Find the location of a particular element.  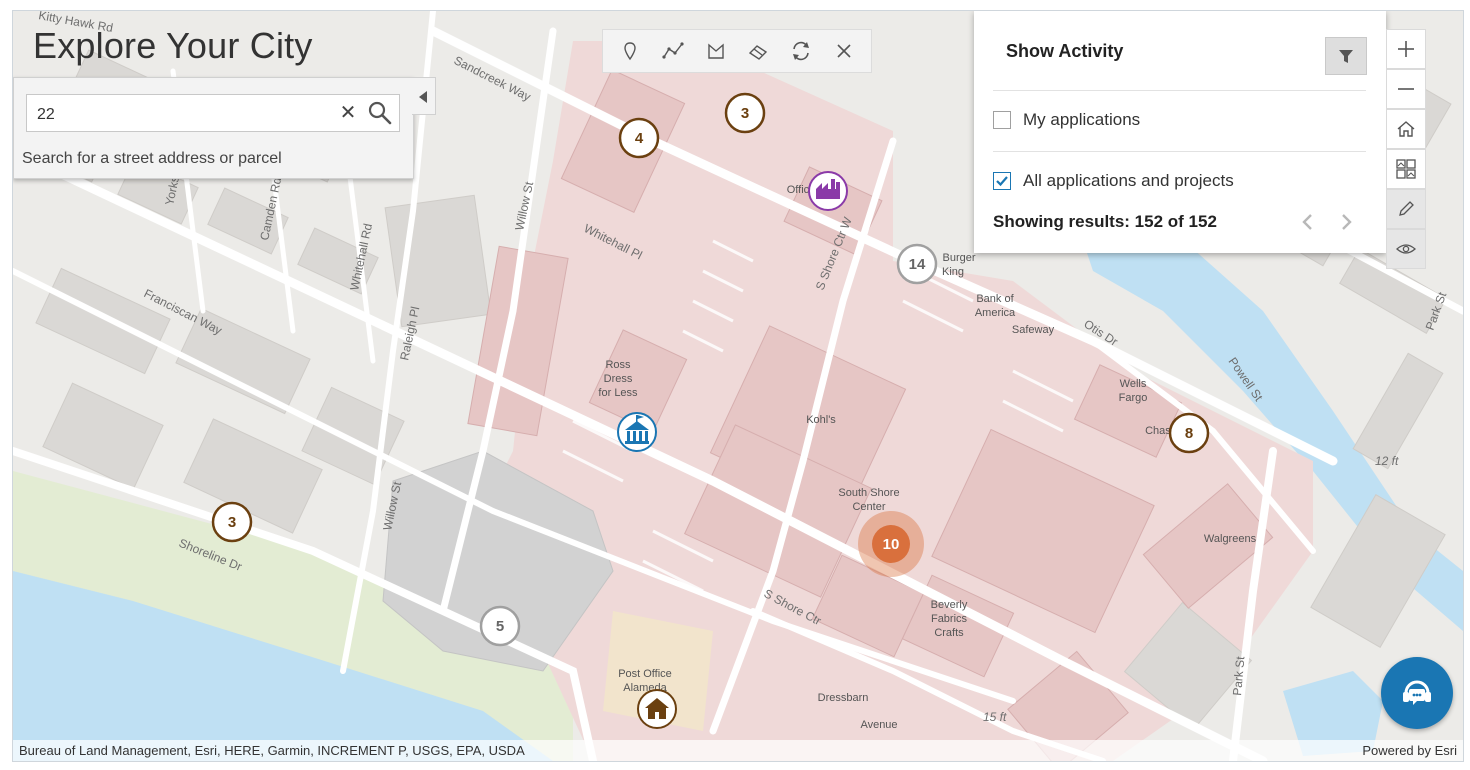

all-applications-checkbox is located at coordinates (1002, 181).